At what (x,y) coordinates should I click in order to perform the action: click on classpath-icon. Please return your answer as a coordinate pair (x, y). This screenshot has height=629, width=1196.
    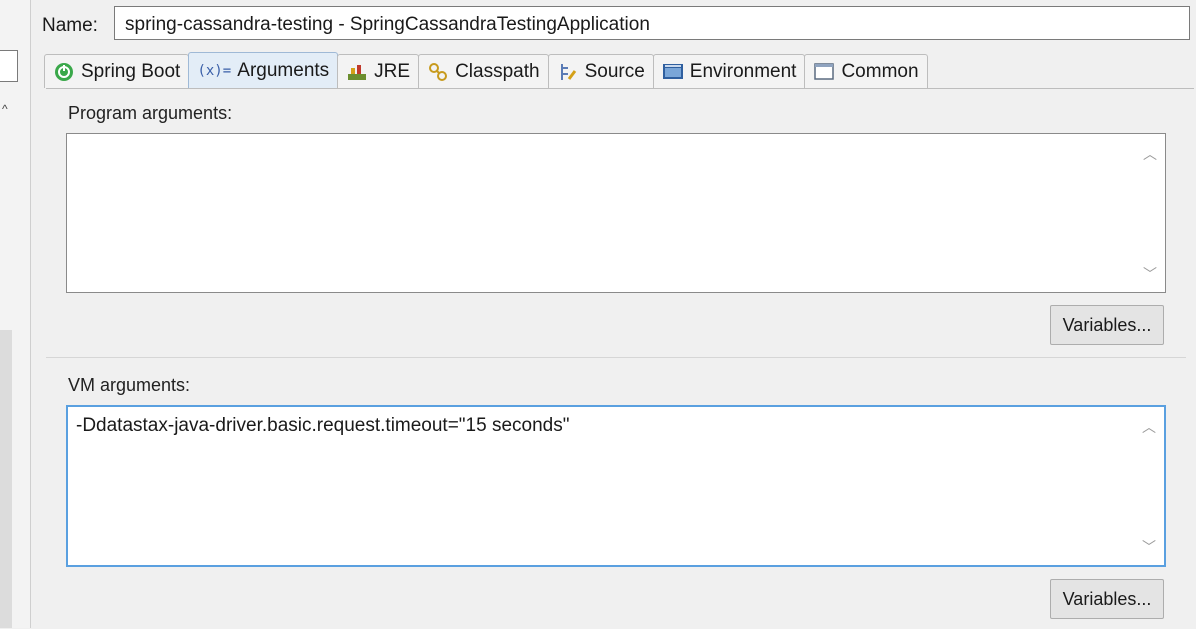
    Looking at the image, I should click on (438, 72).